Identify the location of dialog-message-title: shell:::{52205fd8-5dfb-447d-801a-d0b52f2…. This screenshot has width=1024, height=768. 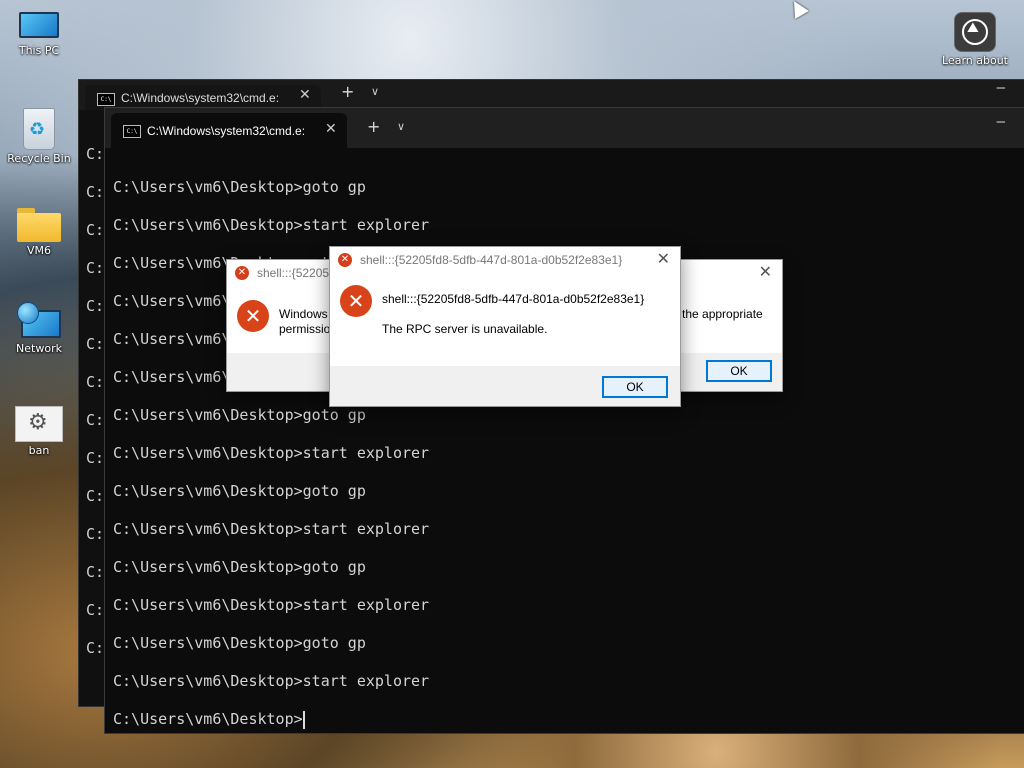
(513, 299).